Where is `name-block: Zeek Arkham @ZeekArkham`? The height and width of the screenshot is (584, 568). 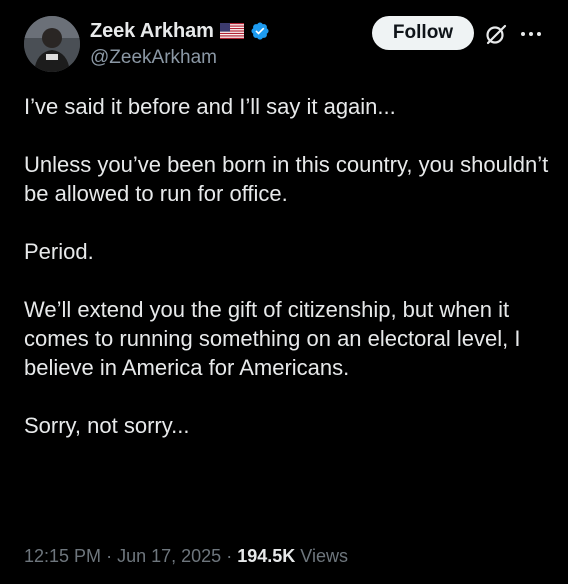
name-block: Zeek Arkham @ZeekArkham is located at coordinates (180, 43).